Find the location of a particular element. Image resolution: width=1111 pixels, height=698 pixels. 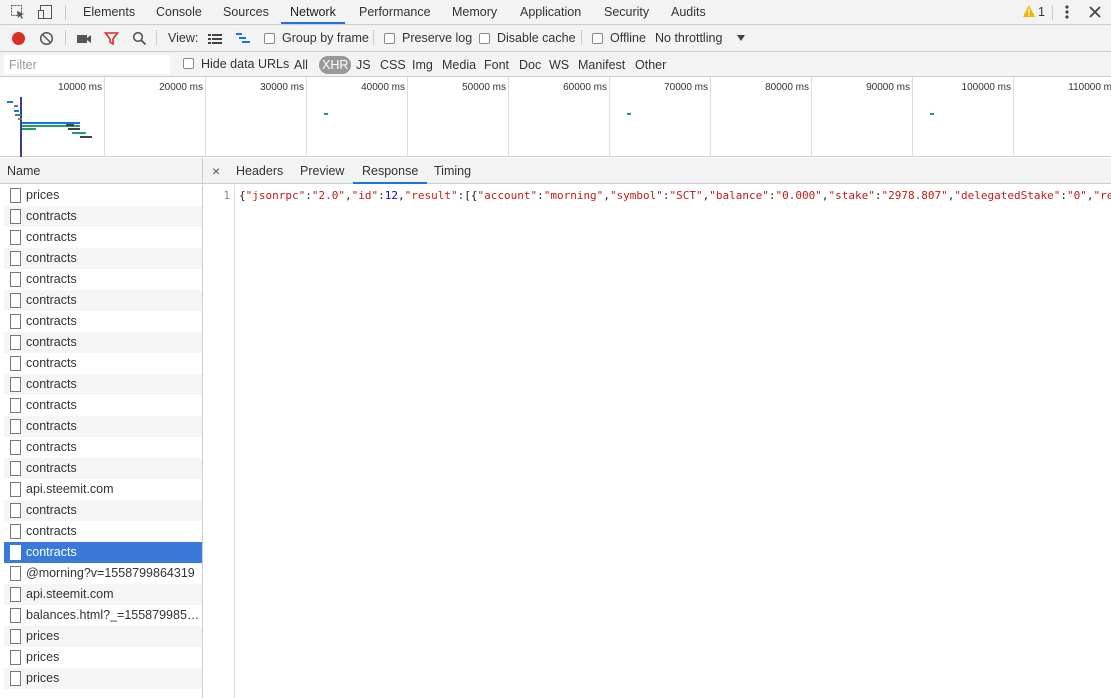

request-name: contracts is located at coordinates (51, 510).